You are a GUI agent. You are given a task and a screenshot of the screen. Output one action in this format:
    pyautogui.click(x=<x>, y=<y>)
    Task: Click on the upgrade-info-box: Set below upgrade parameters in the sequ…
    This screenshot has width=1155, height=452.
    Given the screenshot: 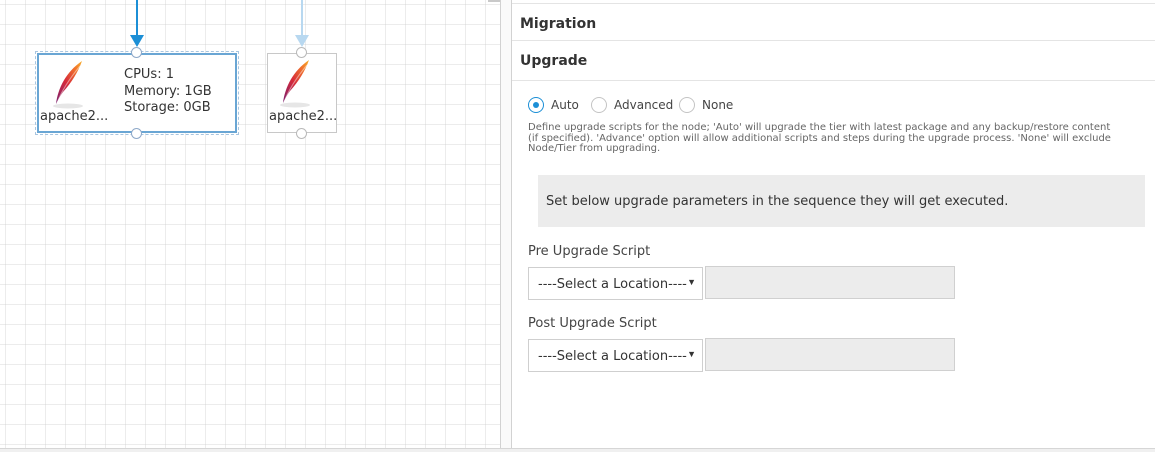 What is the action you would take?
    pyautogui.click(x=841, y=201)
    